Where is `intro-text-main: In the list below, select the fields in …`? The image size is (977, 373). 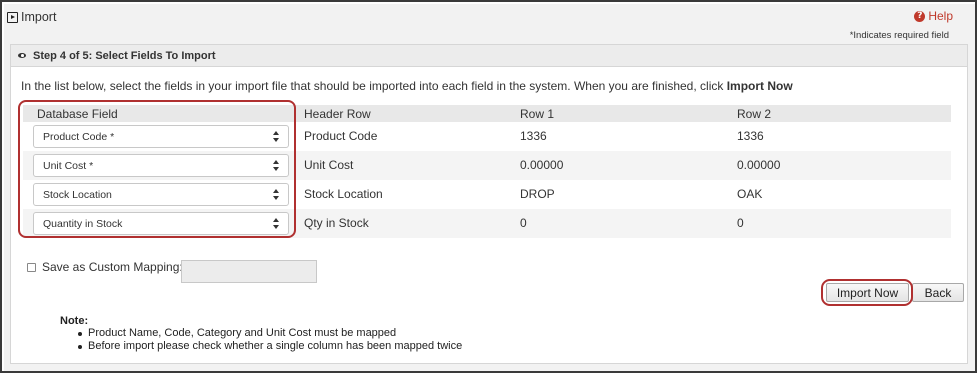
intro-text-main: In the list below, select the fields in … is located at coordinates (374, 86).